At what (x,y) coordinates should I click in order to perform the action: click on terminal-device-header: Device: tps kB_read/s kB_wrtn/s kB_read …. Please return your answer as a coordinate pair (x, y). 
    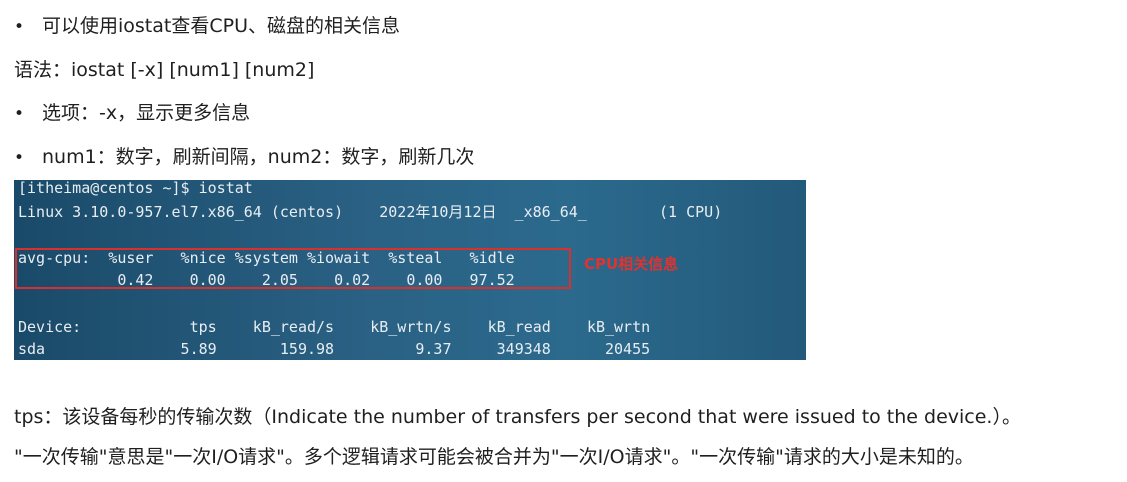
    Looking at the image, I should click on (334, 327).